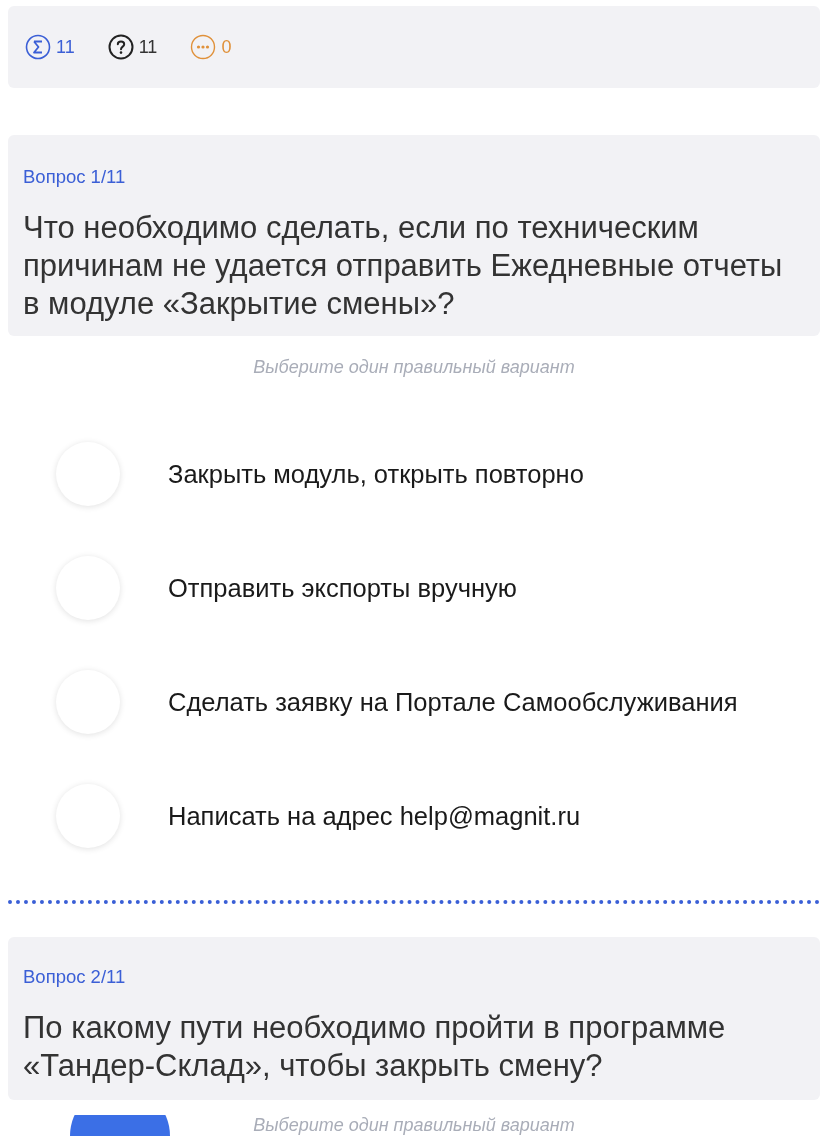  What do you see at coordinates (376, 474) in the screenshot?
I see `option-text: Закрыть модуль, открыть повторно` at bounding box center [376, 474].